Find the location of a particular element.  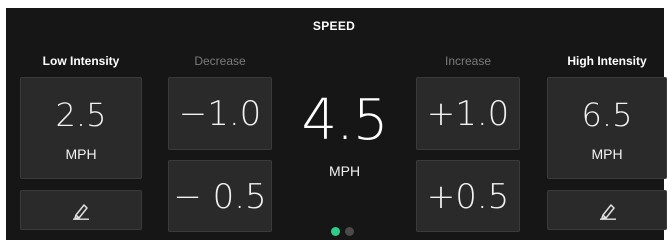

decrease-label: Decrease is located at coordinates (220, 61).